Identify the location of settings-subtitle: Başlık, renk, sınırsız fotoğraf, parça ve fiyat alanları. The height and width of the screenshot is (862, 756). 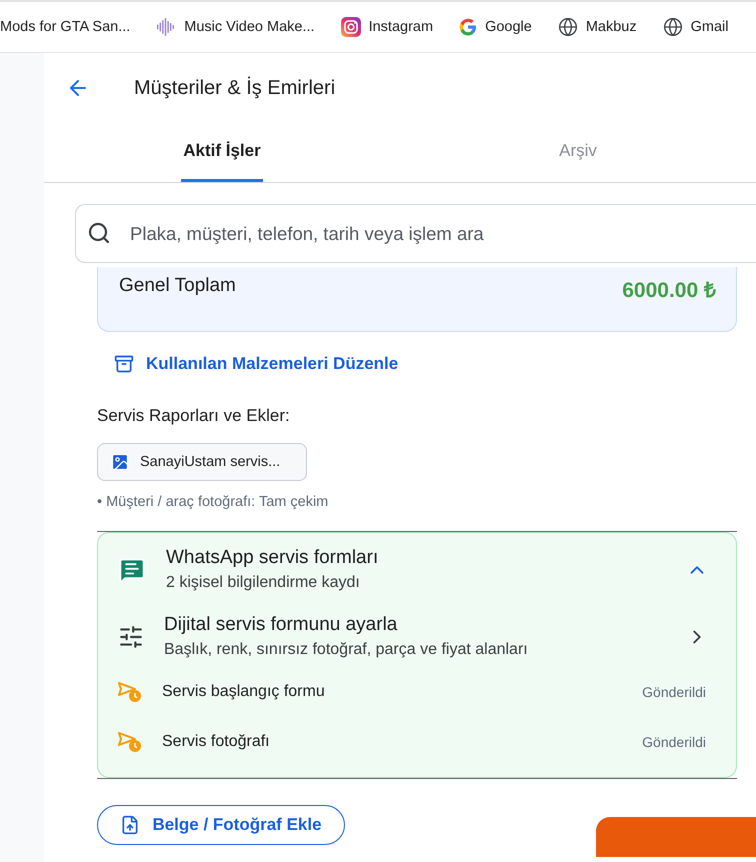
(346, 650).